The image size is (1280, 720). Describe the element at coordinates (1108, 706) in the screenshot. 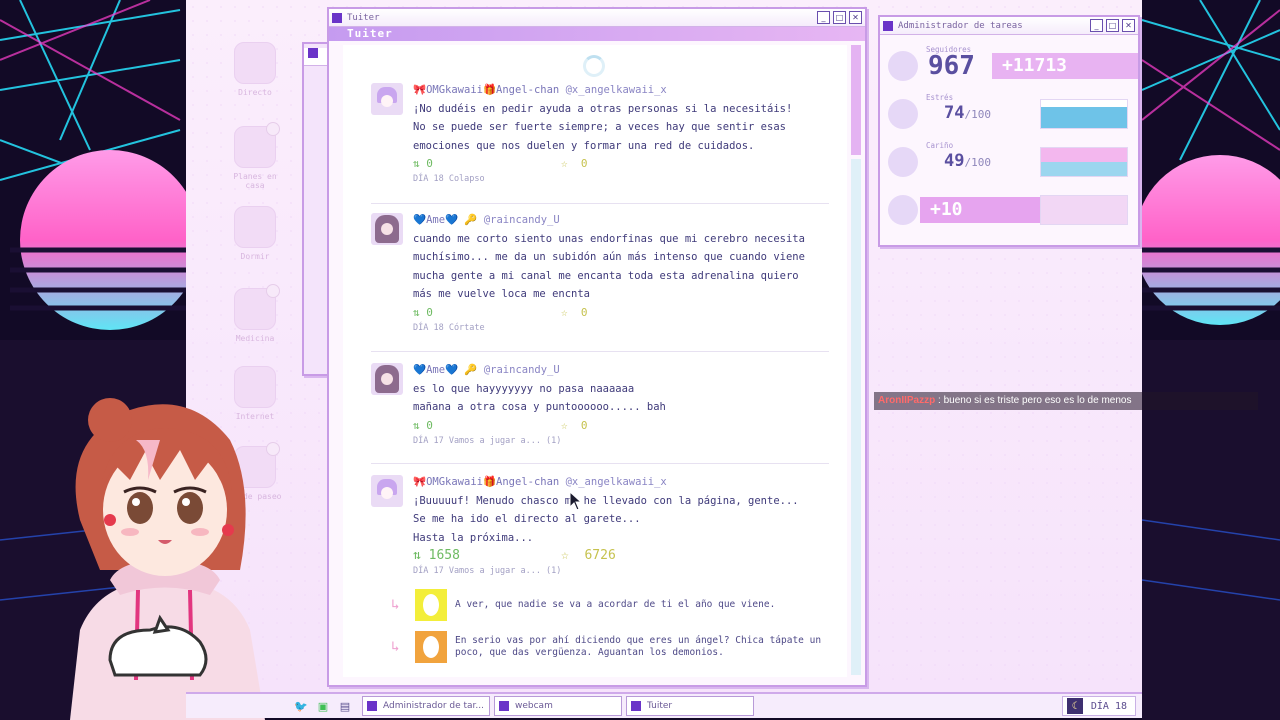

I see `day-label: DÍA 18` at that location.